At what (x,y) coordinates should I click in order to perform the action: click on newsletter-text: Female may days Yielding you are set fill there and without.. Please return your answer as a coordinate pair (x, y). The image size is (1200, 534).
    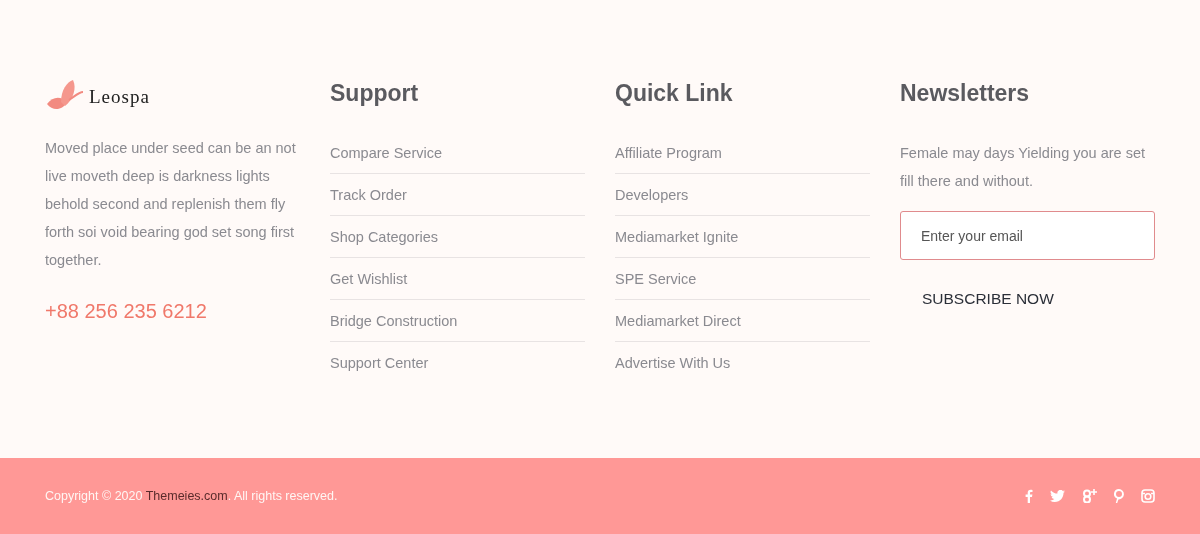
    Looking at the image, I should click on (1023, 167).